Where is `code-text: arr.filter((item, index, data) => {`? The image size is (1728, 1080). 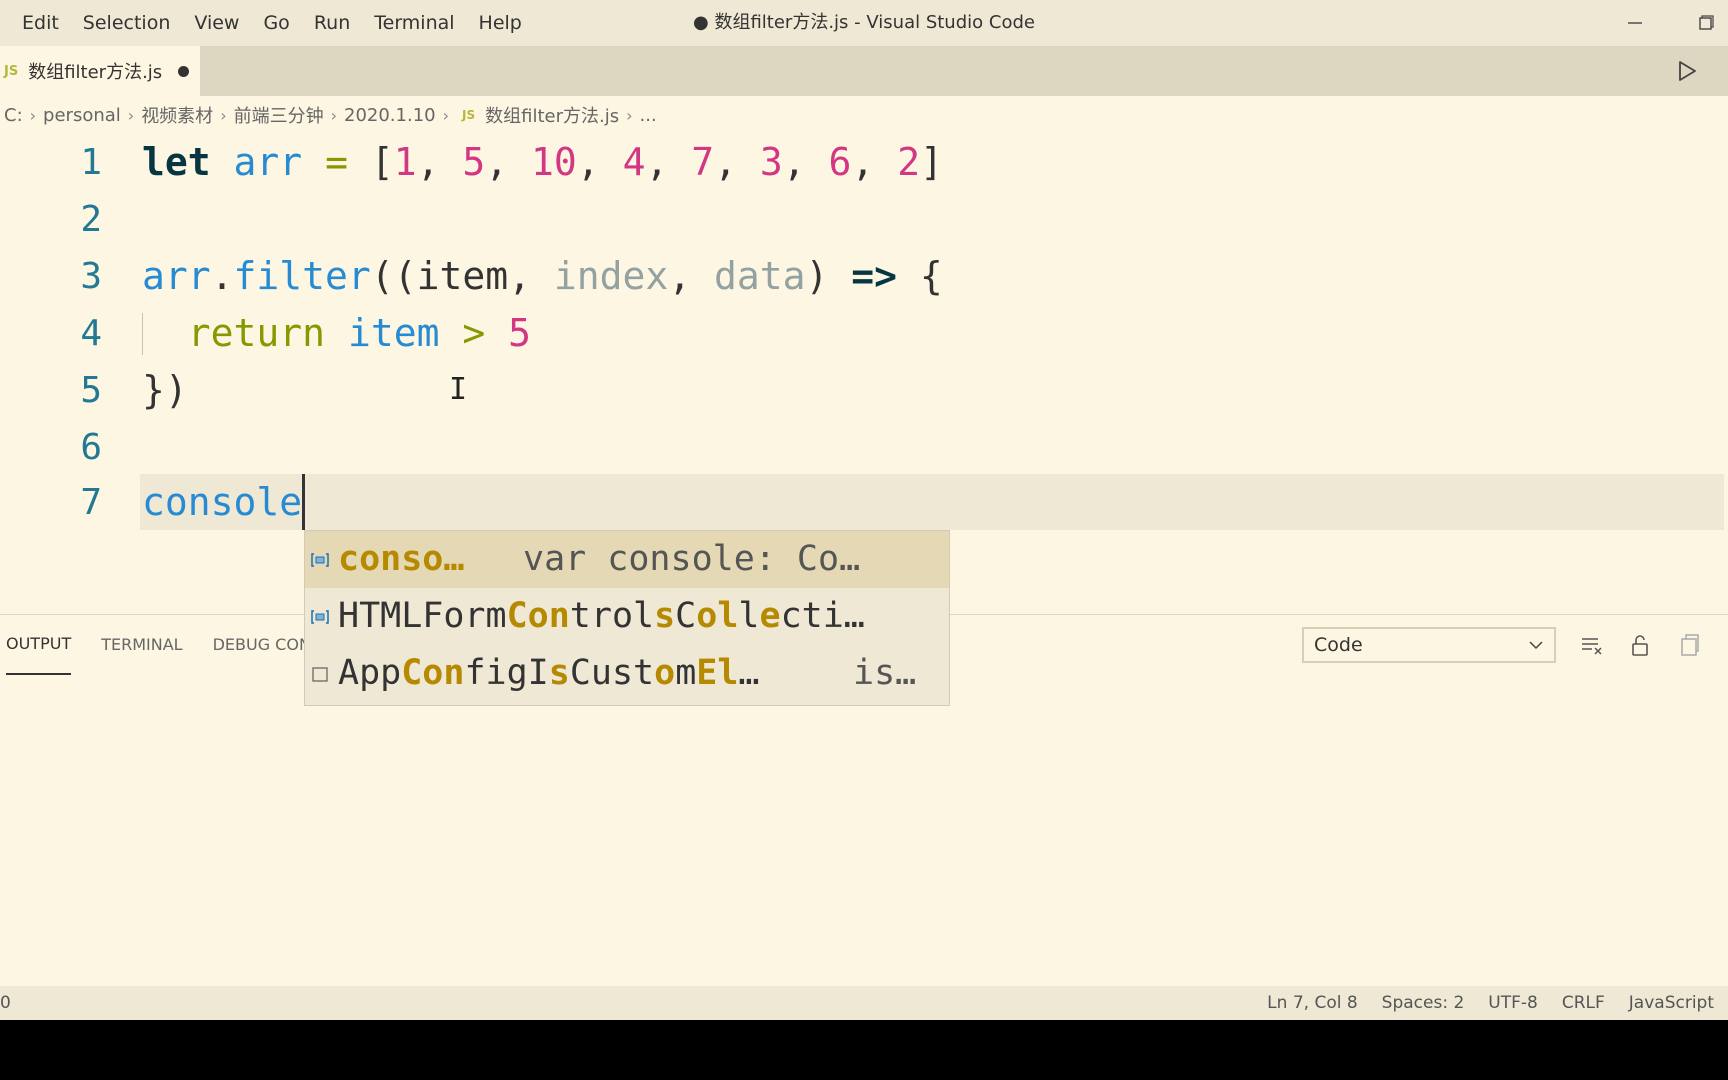 code-text: arr.filter((item, index, data) => { is located at coordinates (542, 276).